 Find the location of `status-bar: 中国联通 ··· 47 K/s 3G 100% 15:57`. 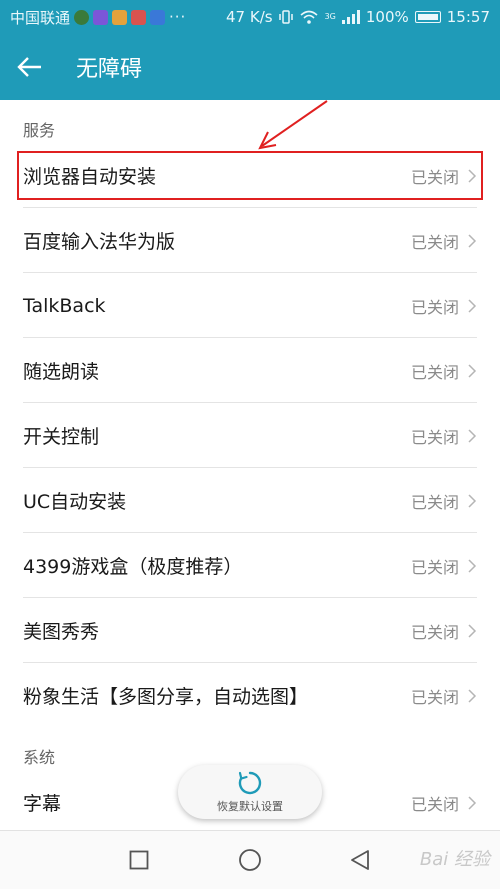

status-bar: 中国联通 ··· 47 K/s 3G 100% 15:57 is located at coordinates (250, 17).